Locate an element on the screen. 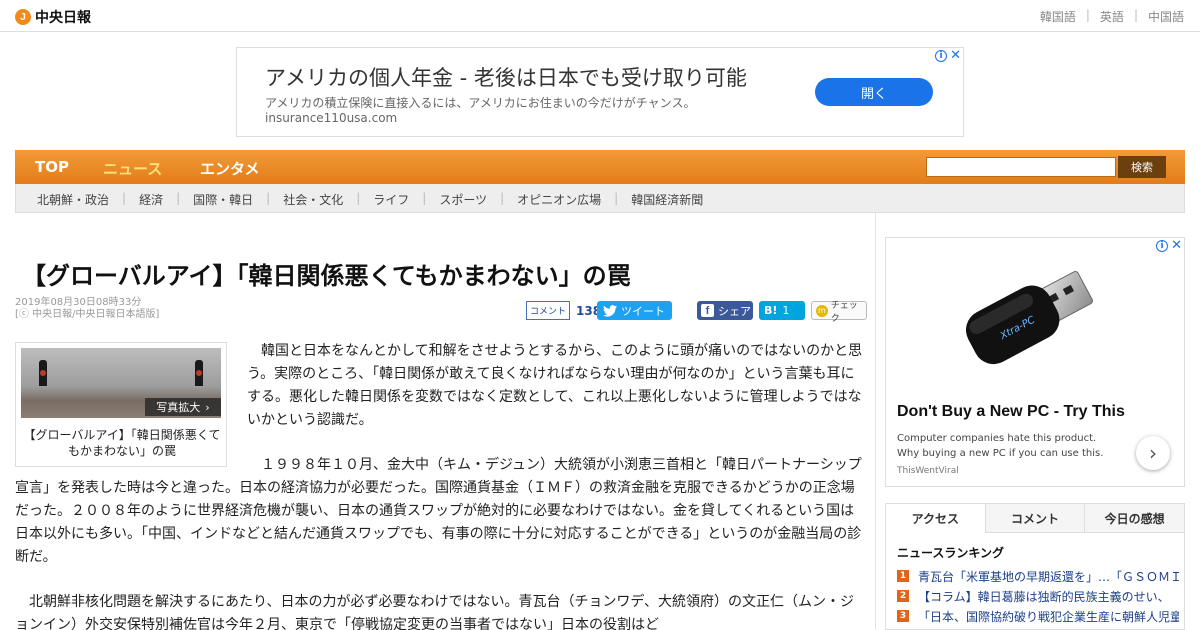 Image resolution: width=1200 pixels, height=630 pixels. ranking-item: 1 青瓦台「米軍基地の早期返還を」…「ＧＳＯＭＩＡ is located at coordinates (1038, 576).